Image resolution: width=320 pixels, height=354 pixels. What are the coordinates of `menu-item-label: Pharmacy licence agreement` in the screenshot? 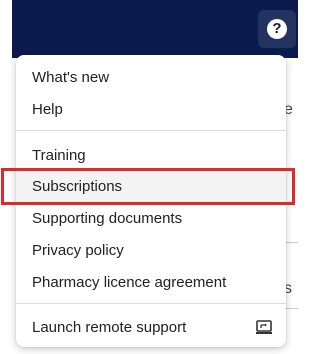 It's located at (129, 282).